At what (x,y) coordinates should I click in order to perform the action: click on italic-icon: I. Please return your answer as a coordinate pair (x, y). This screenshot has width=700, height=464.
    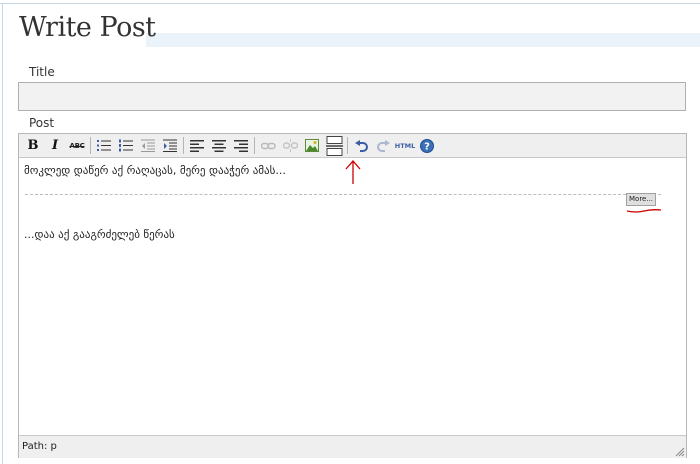
    Looking at the image, I should click on (55, 145).